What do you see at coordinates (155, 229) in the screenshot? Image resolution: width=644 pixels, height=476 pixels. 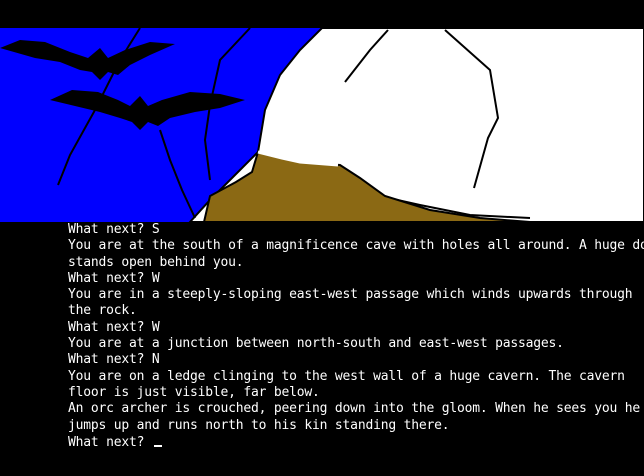 I see `command-text: S` at bounding box center [155, 229].